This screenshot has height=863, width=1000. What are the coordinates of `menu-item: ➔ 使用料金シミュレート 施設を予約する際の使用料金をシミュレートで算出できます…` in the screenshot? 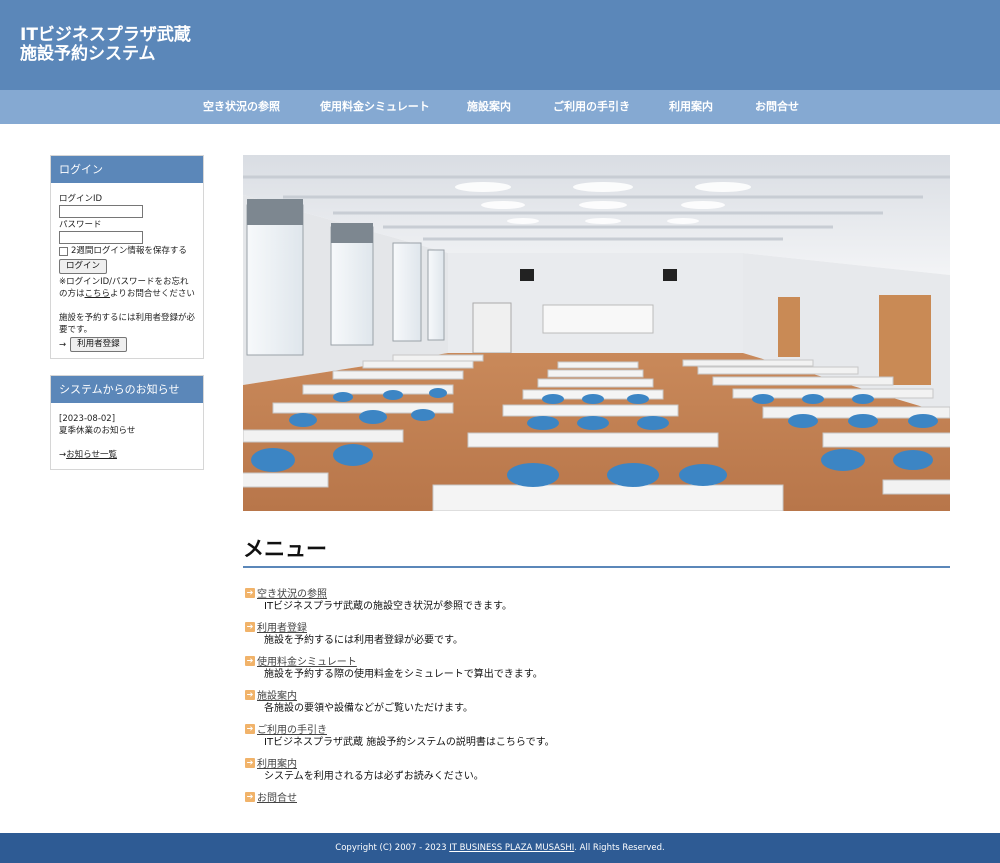 It's located at (595, 671).